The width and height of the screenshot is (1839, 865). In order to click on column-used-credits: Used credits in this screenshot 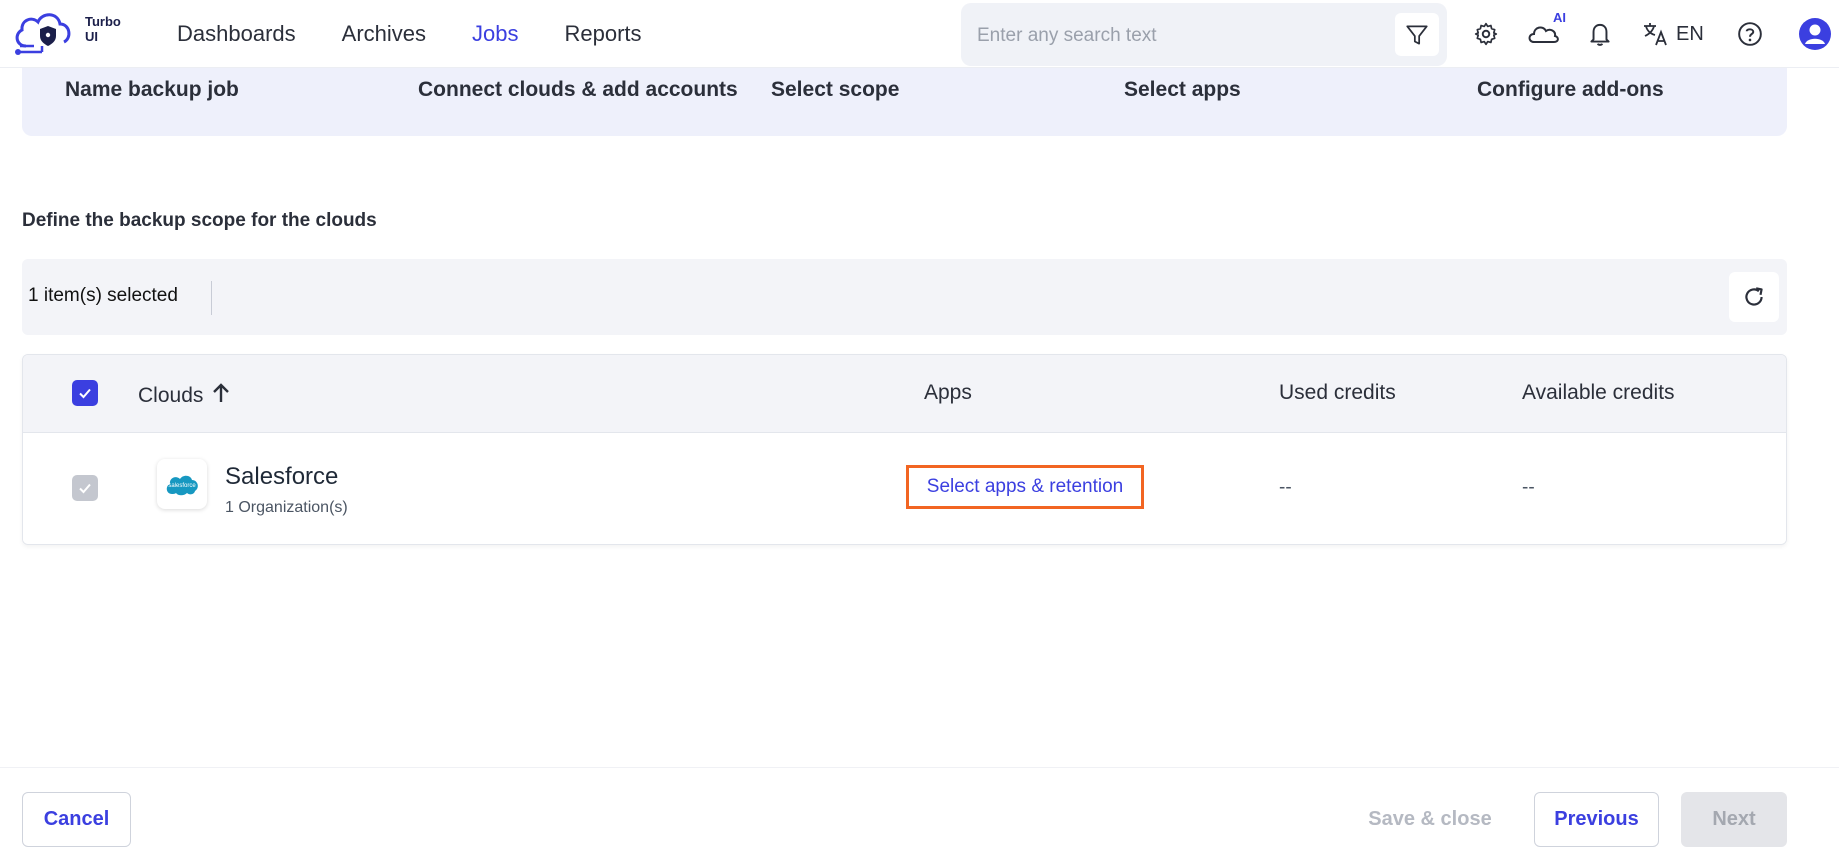, I will do `click(1337, 392)`.